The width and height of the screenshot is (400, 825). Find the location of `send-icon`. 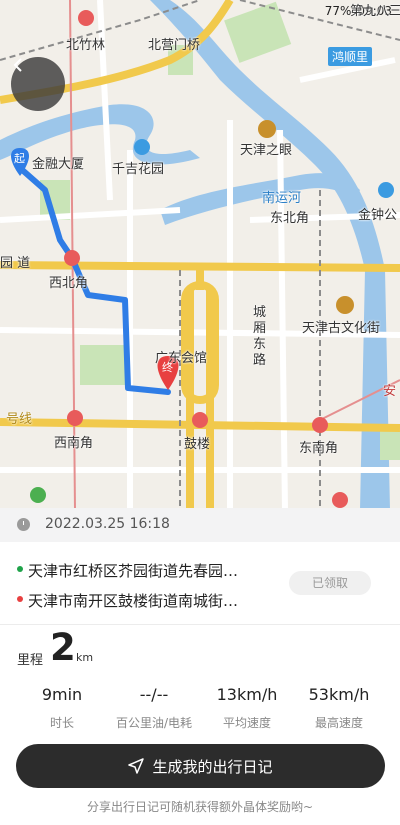

send-icon is located at coordinates (136, 766).